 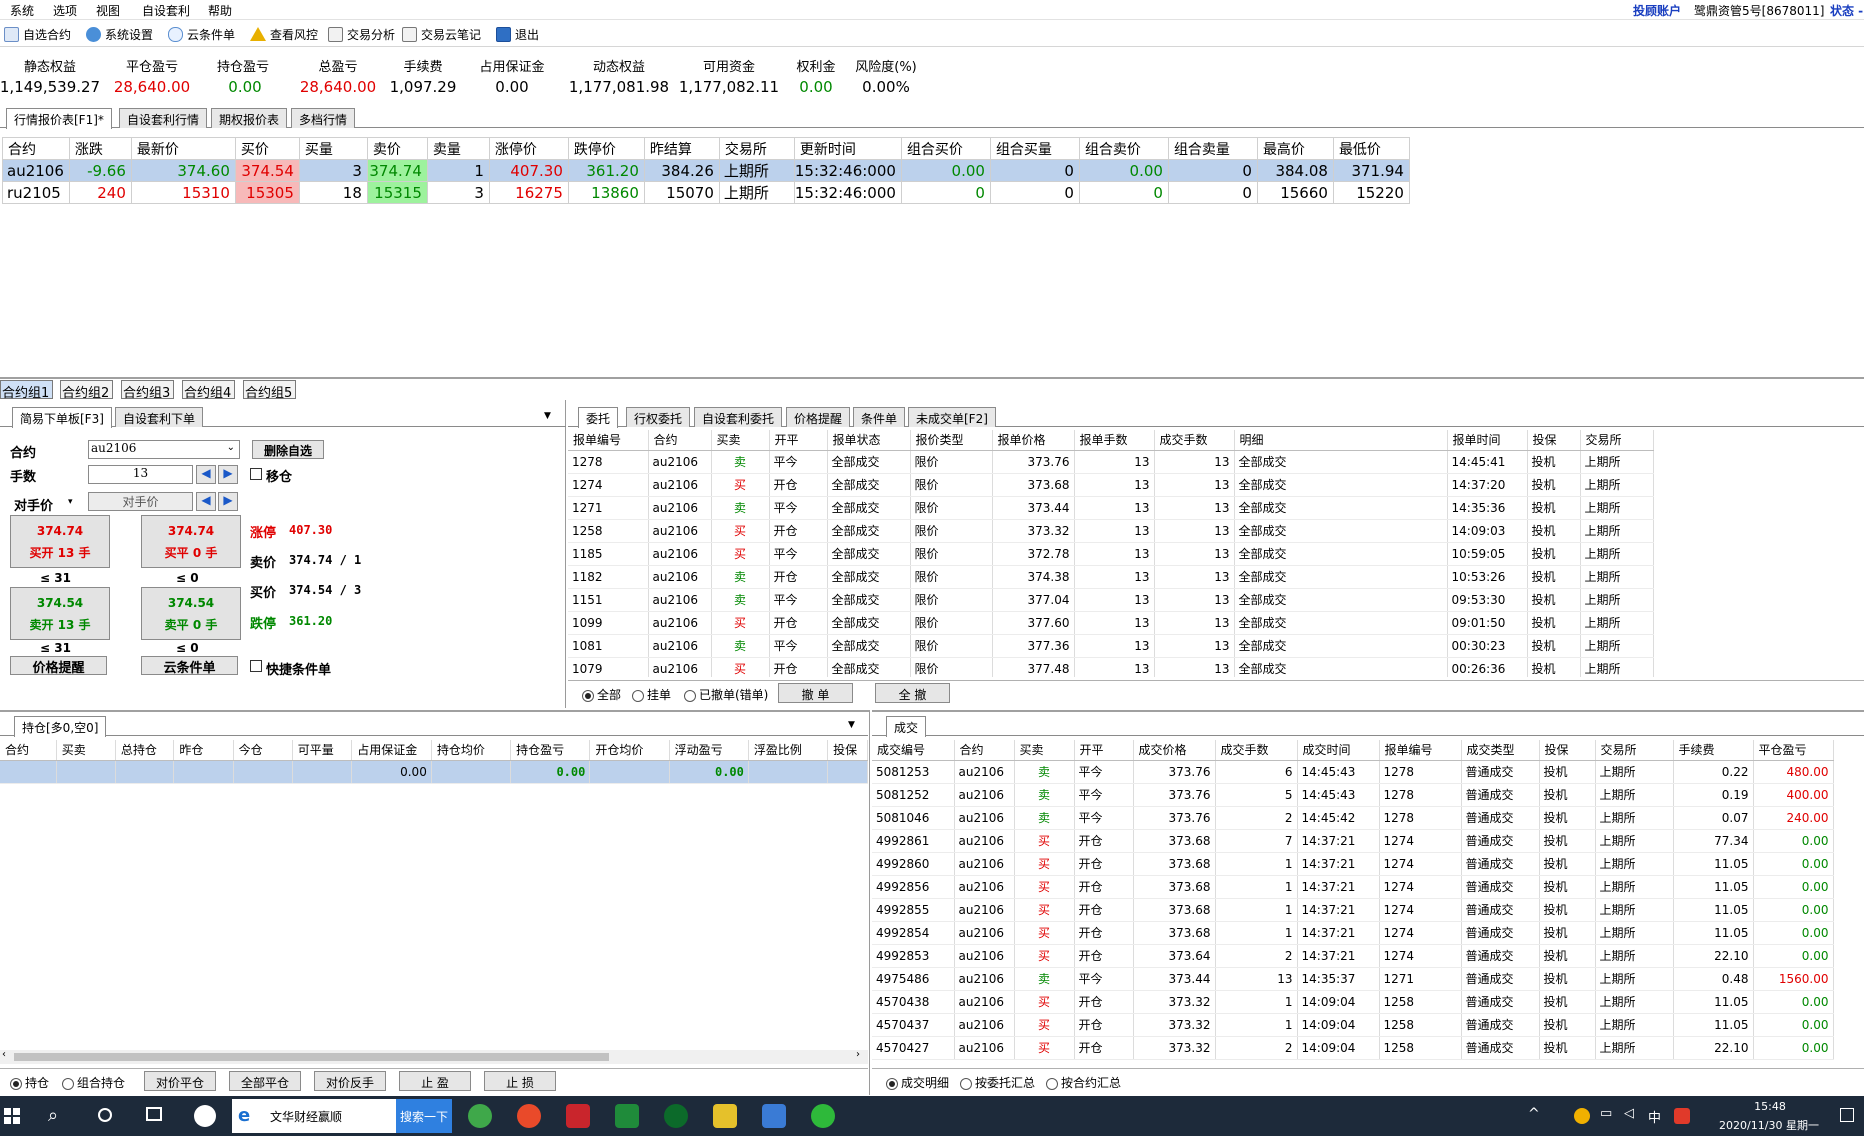 What do you see at coordinates (1194, 440) in the screenshot?
I see `orders-column-header: 成交手数` at bounding box center [1194, 440].